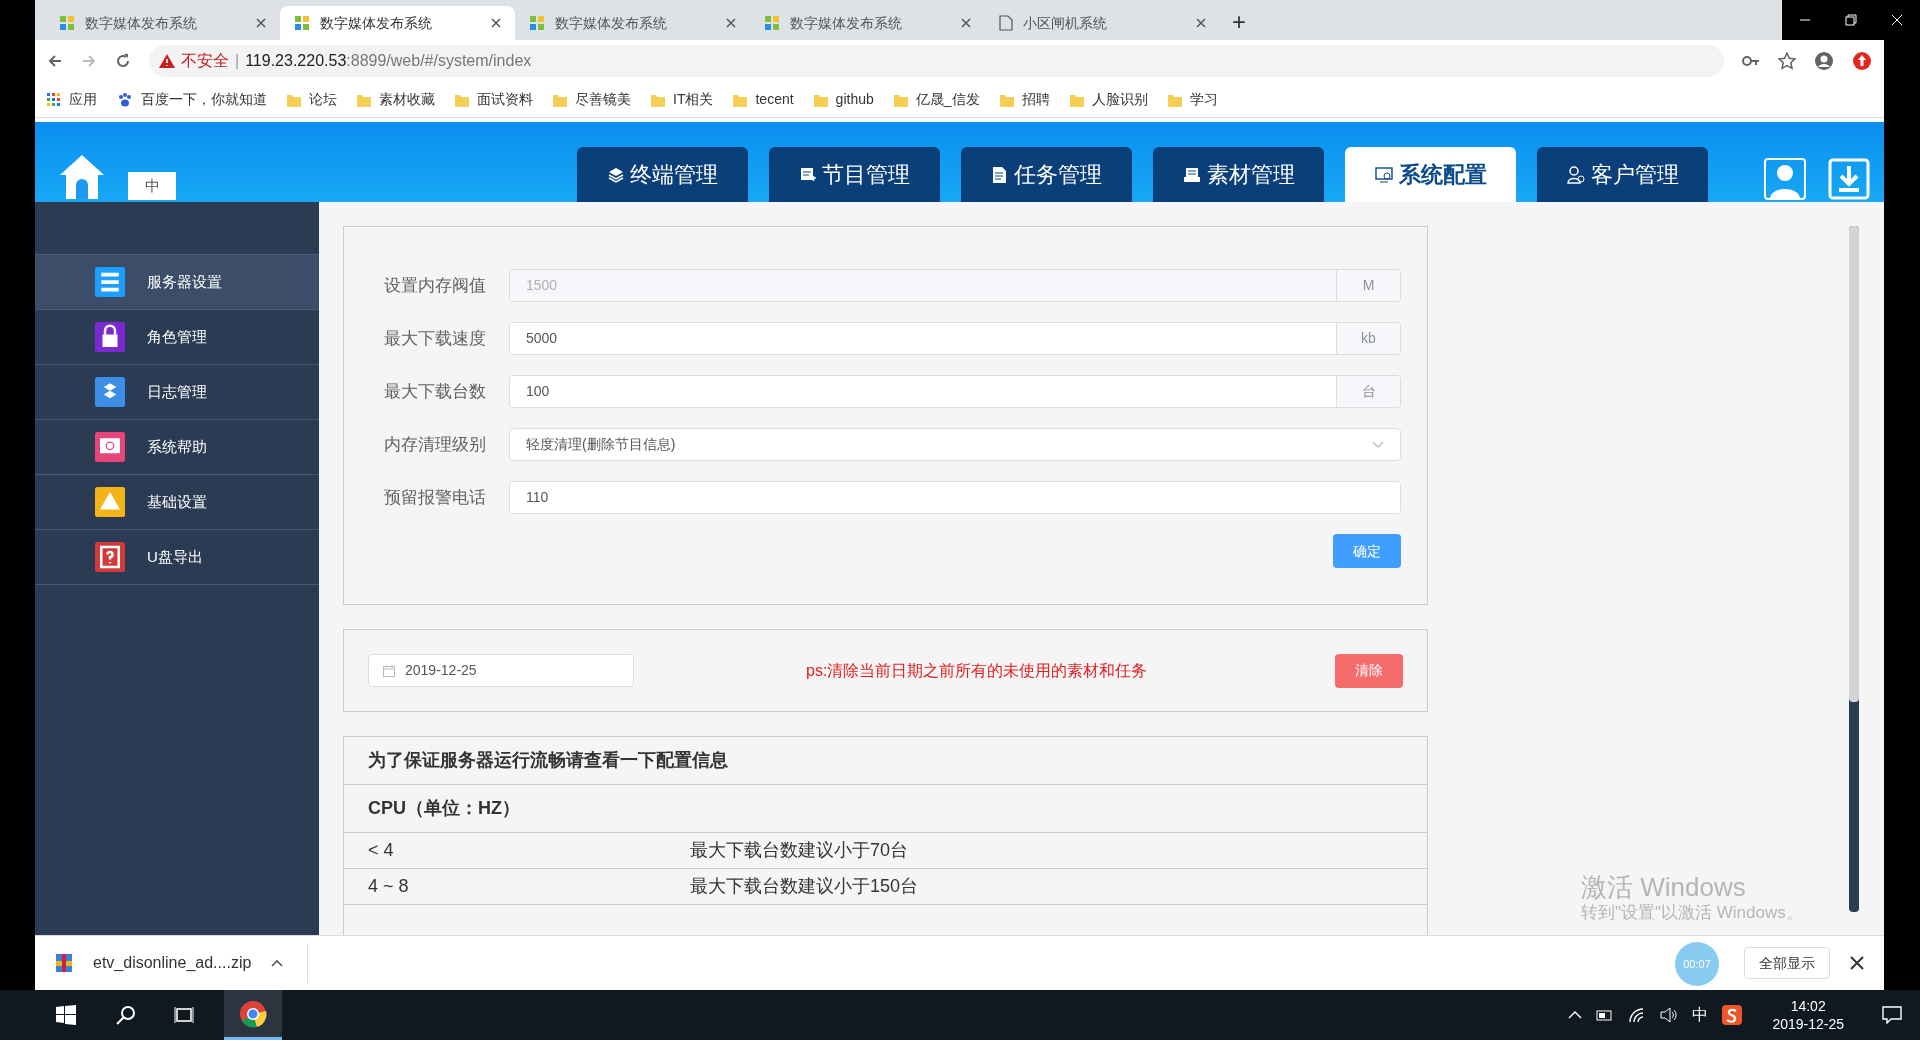  I want to click on restore-icon, so click(1851, 20).